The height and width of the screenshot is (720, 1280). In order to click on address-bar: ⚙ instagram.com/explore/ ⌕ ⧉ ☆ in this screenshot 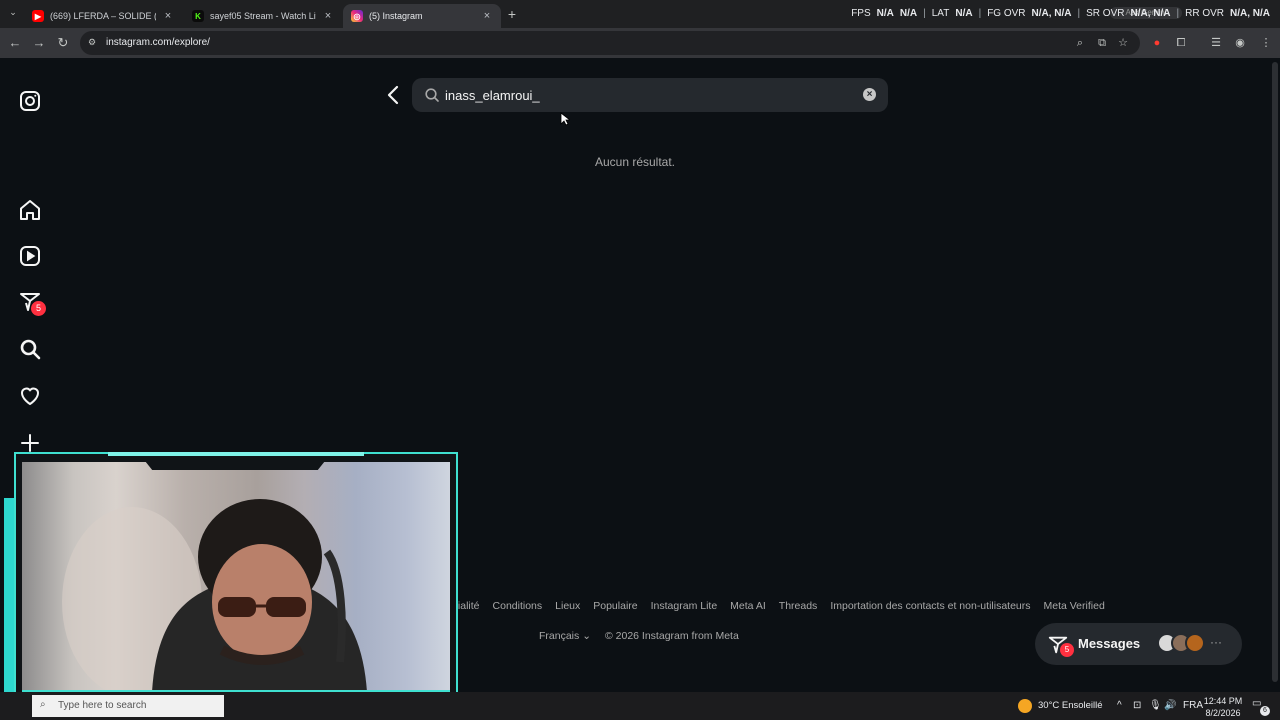, I will do `click(610, 43)`.